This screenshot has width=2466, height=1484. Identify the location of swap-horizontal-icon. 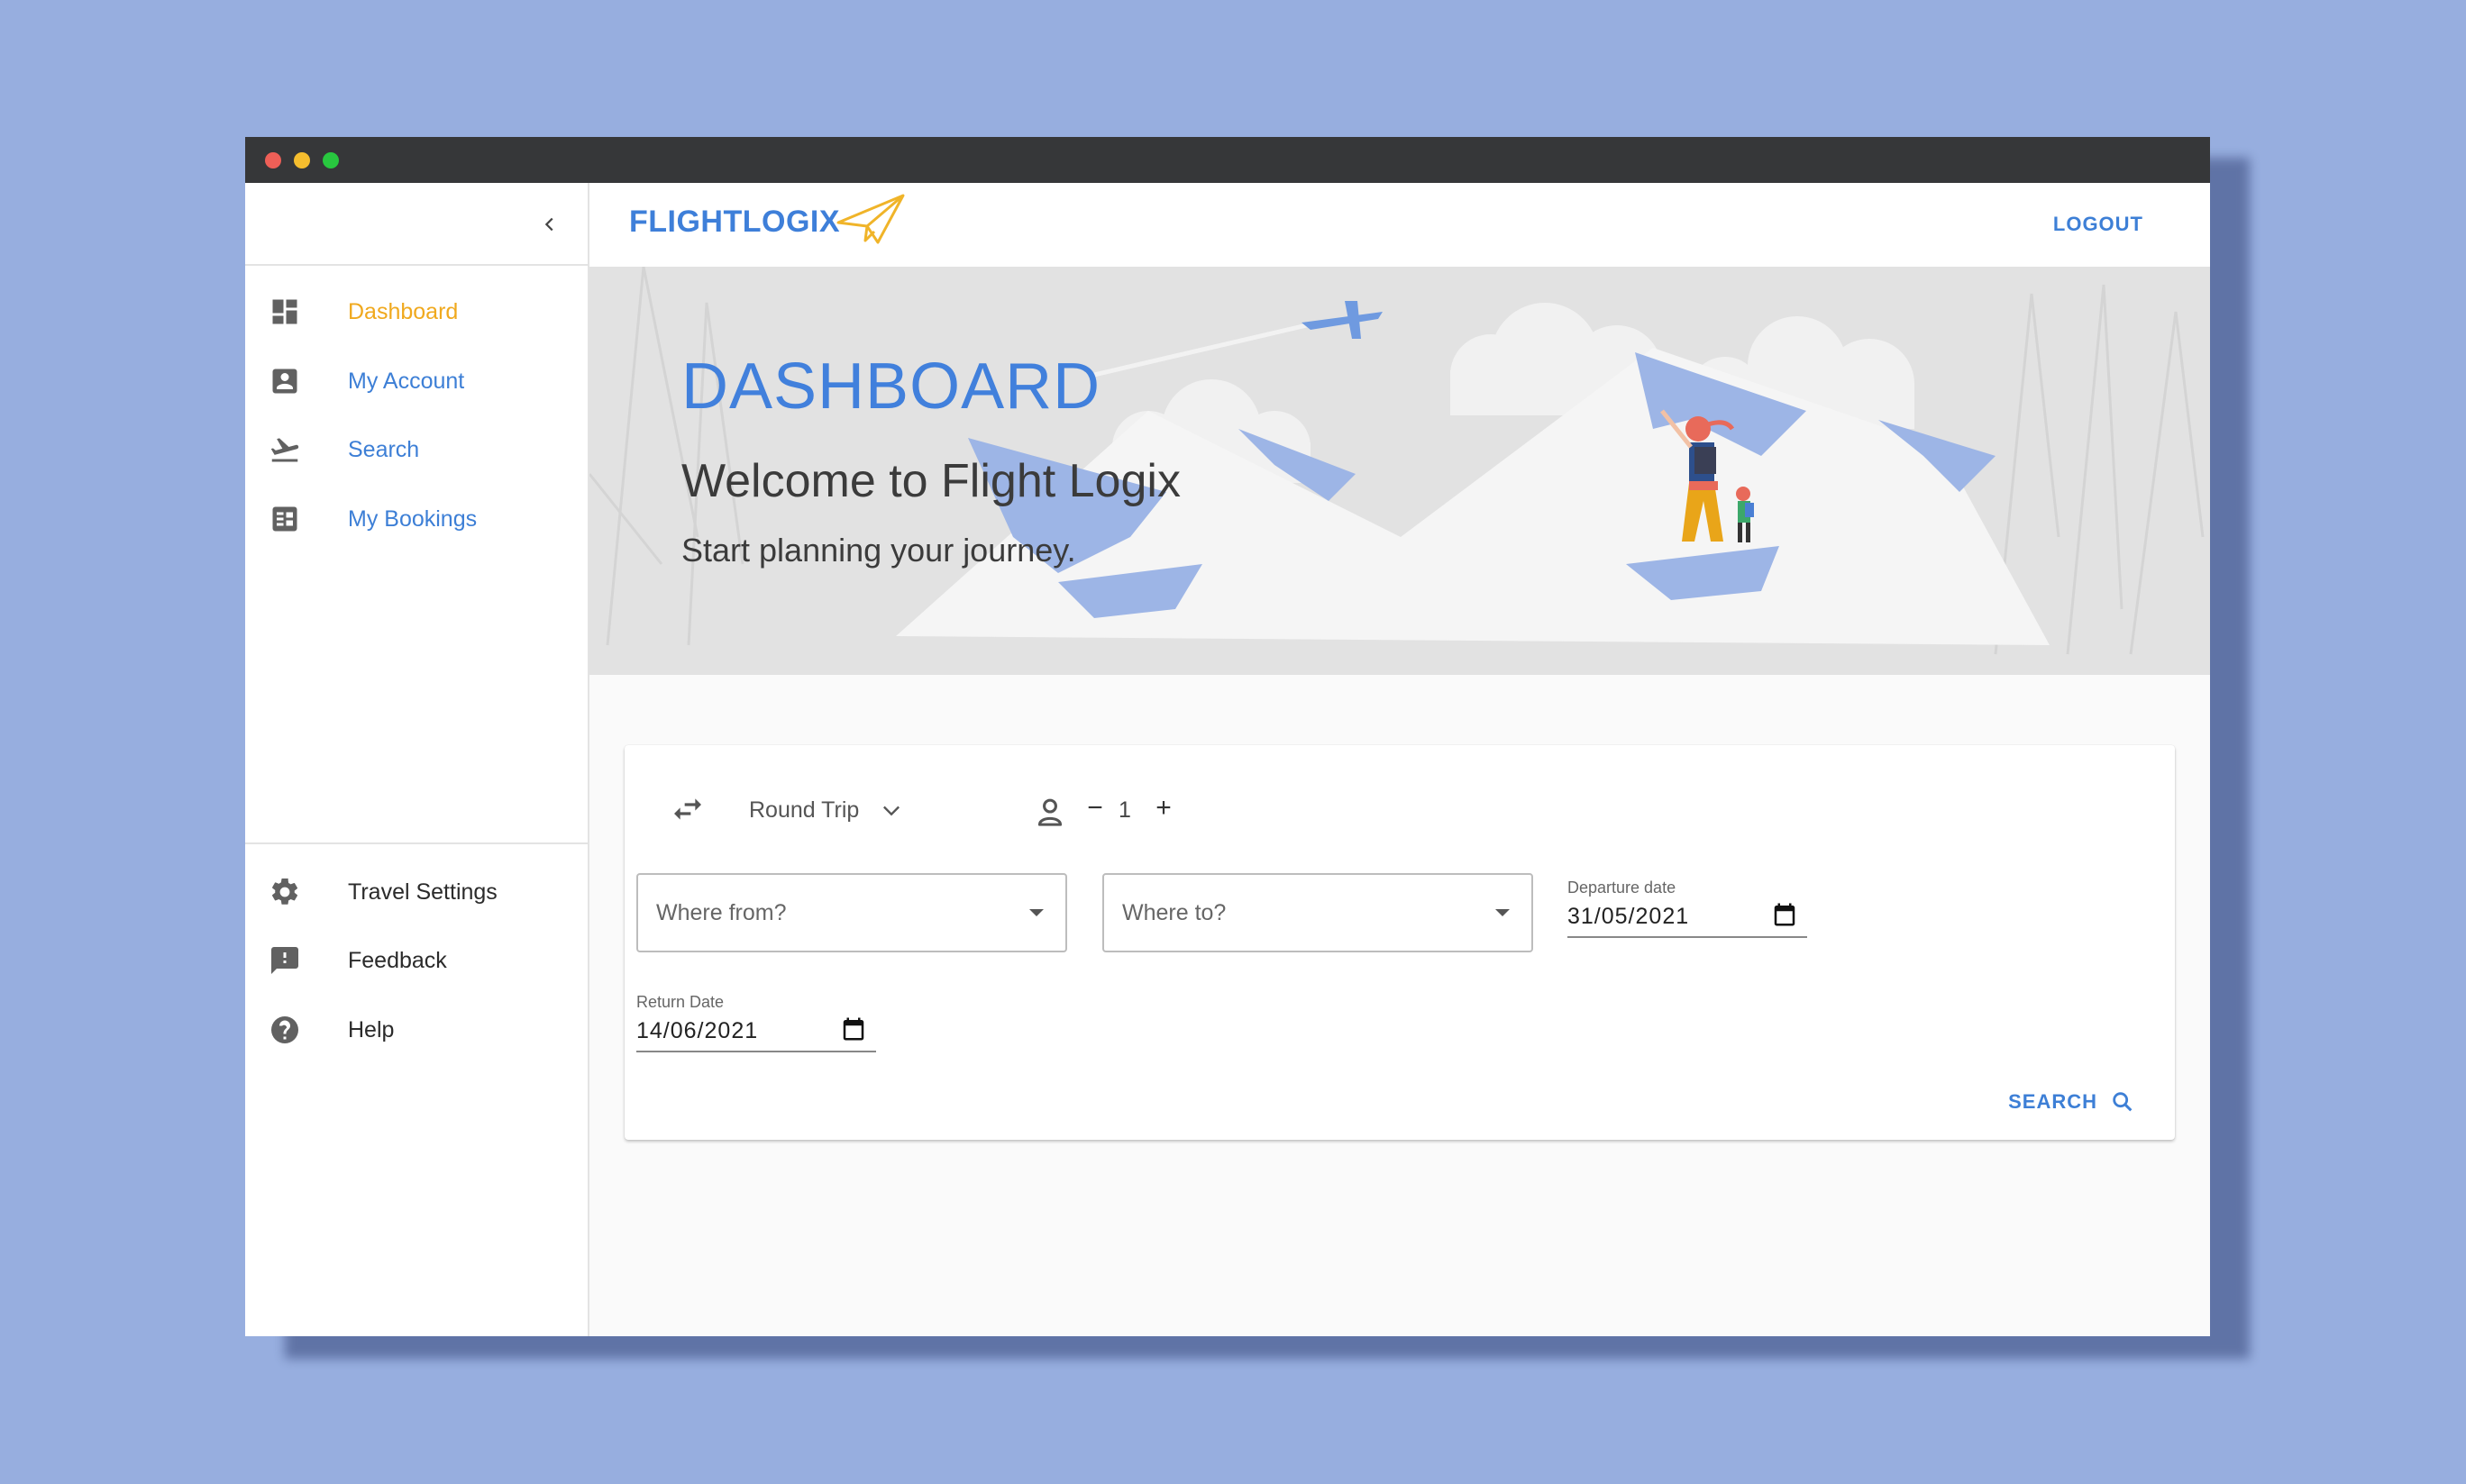
(688, 809).